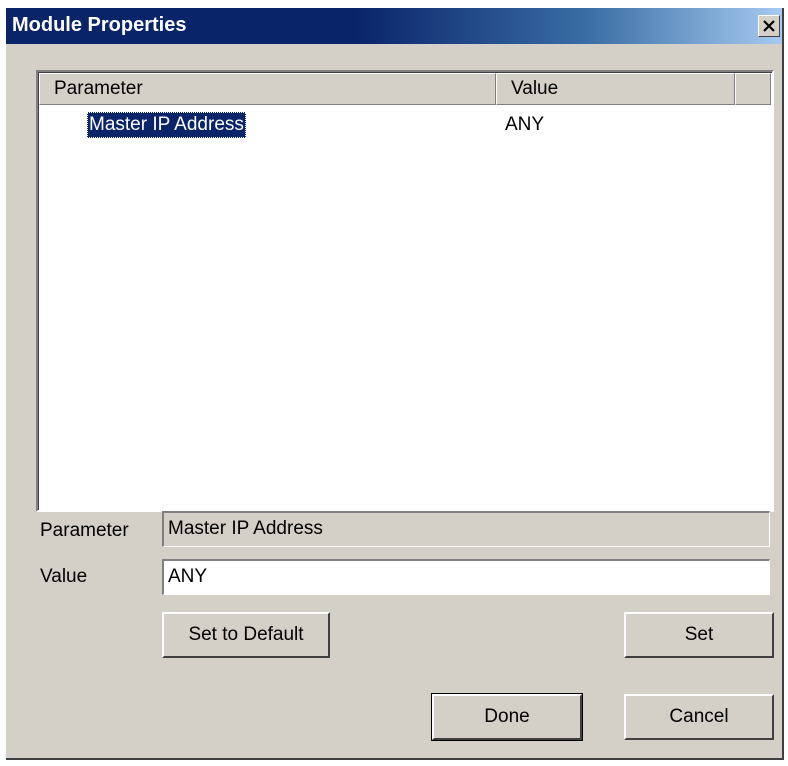 The height and width of the screenshot is (766, 788). Describe the element at coordinates (524, 125) in the screenshot. I see `list-item-value: ANY` at that location.